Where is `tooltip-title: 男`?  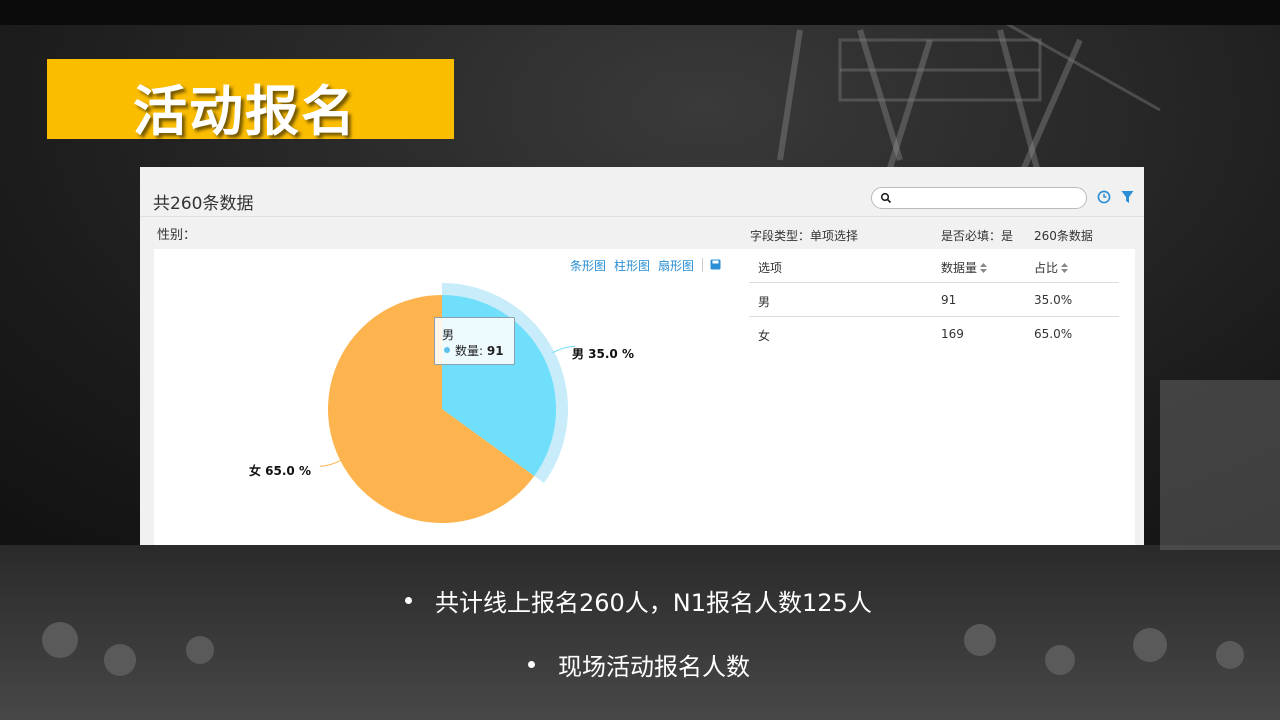 tooltip-title: 男 is located at coordinates (448, 335).